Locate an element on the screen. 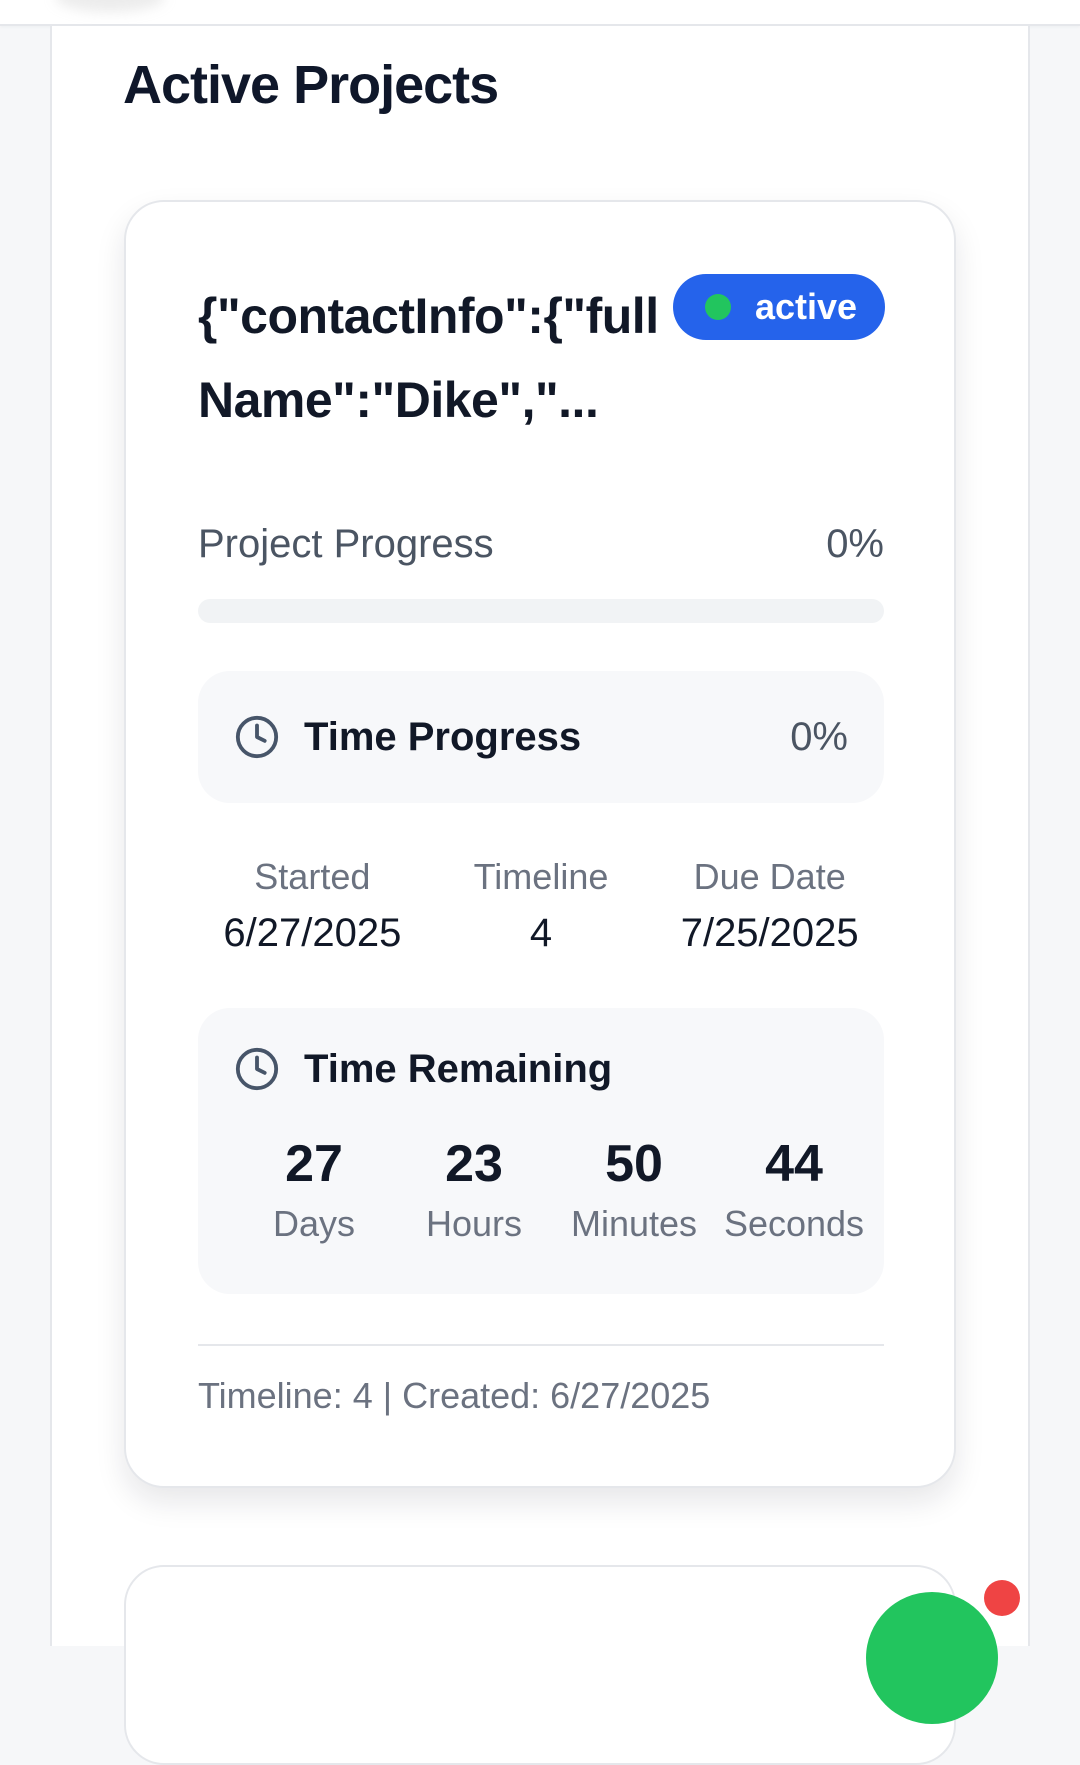 The width and height of the screenshot is (1080, 1765). time-remaining-header: Time Remaining is located at coordinates (423, 1069).